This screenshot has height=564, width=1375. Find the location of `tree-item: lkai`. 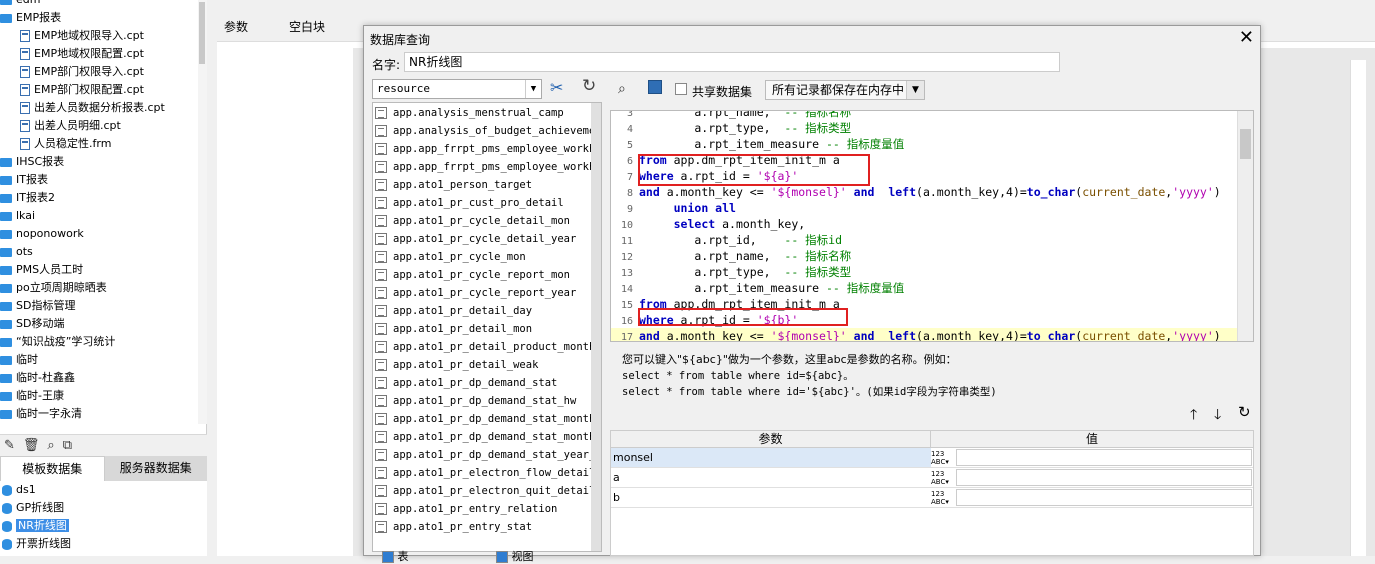

tree-item: lkai is located at coordinates (99, 216).